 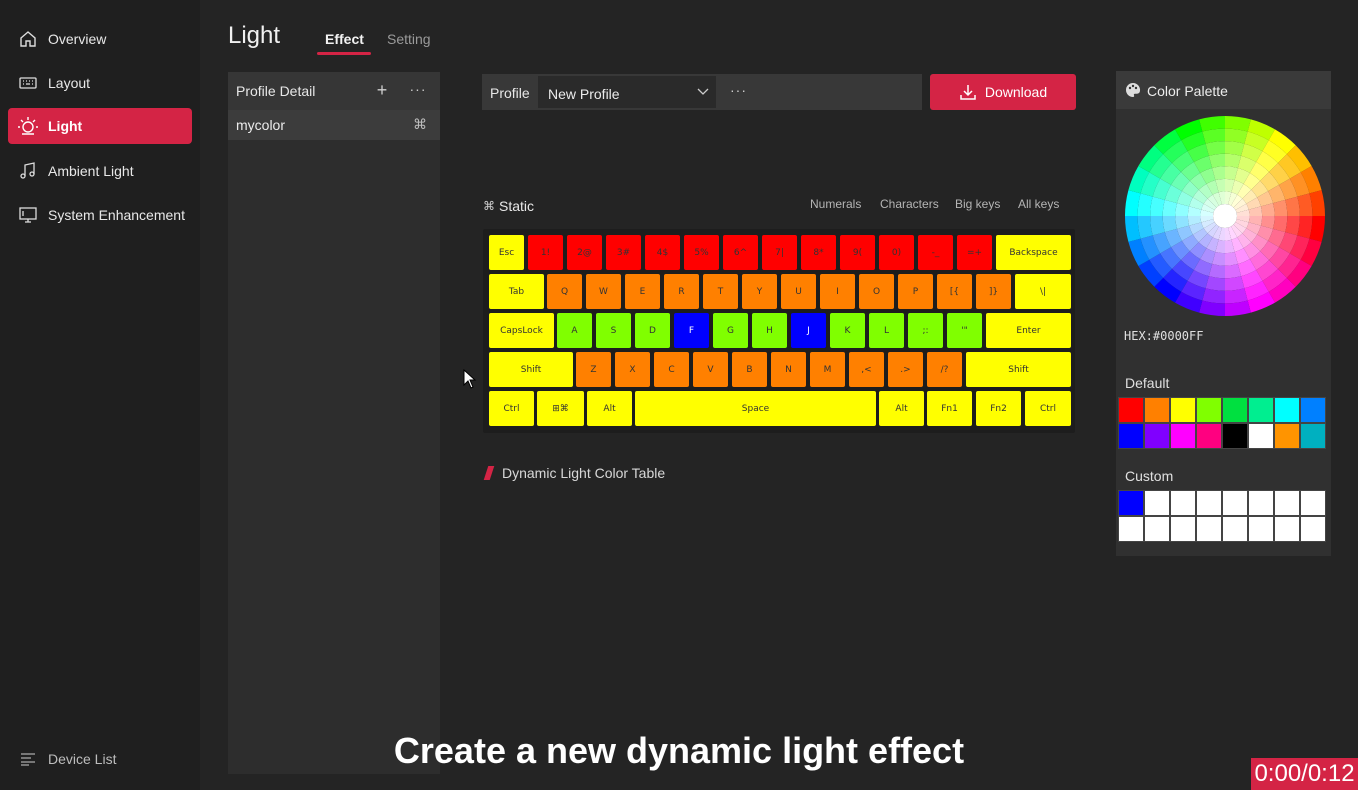 What do you see at coordinates (642, 291) in the screenshot?
I see `key-1-3: E` at bounding box center [642, 291].